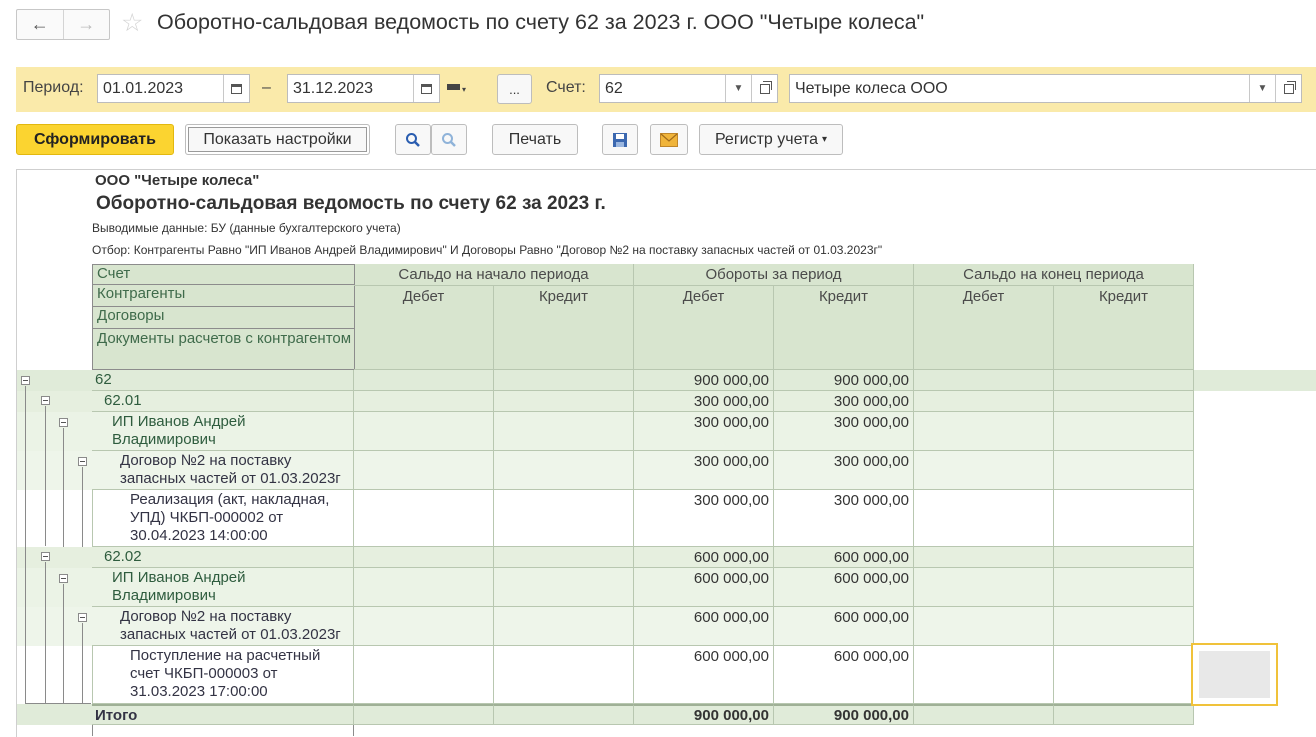 Image resolution: width=1316 pixels, height=737 pixels. I want to click on account-field: 62 ▼, so click(688, 88).